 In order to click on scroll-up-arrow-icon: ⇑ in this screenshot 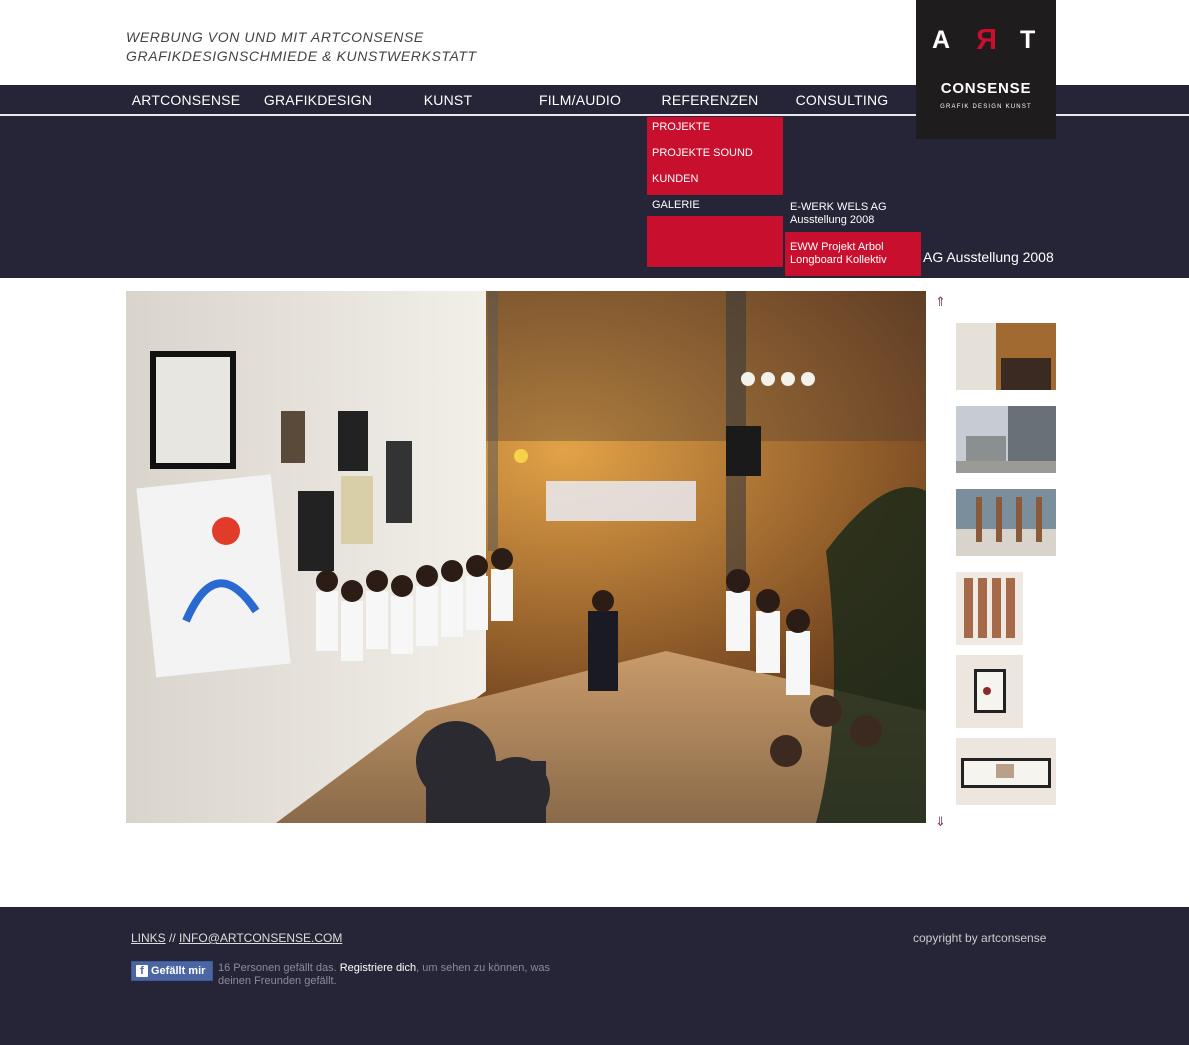, I will do `click(940, 302)`.